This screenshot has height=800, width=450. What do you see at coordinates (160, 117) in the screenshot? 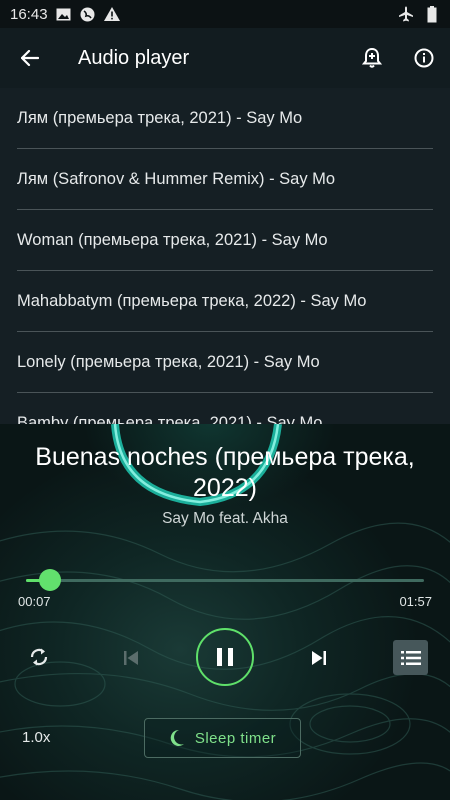
I see `track-label: Лям (премьера трека, 2021) - Say Mo` at bounding box center [160, 117].